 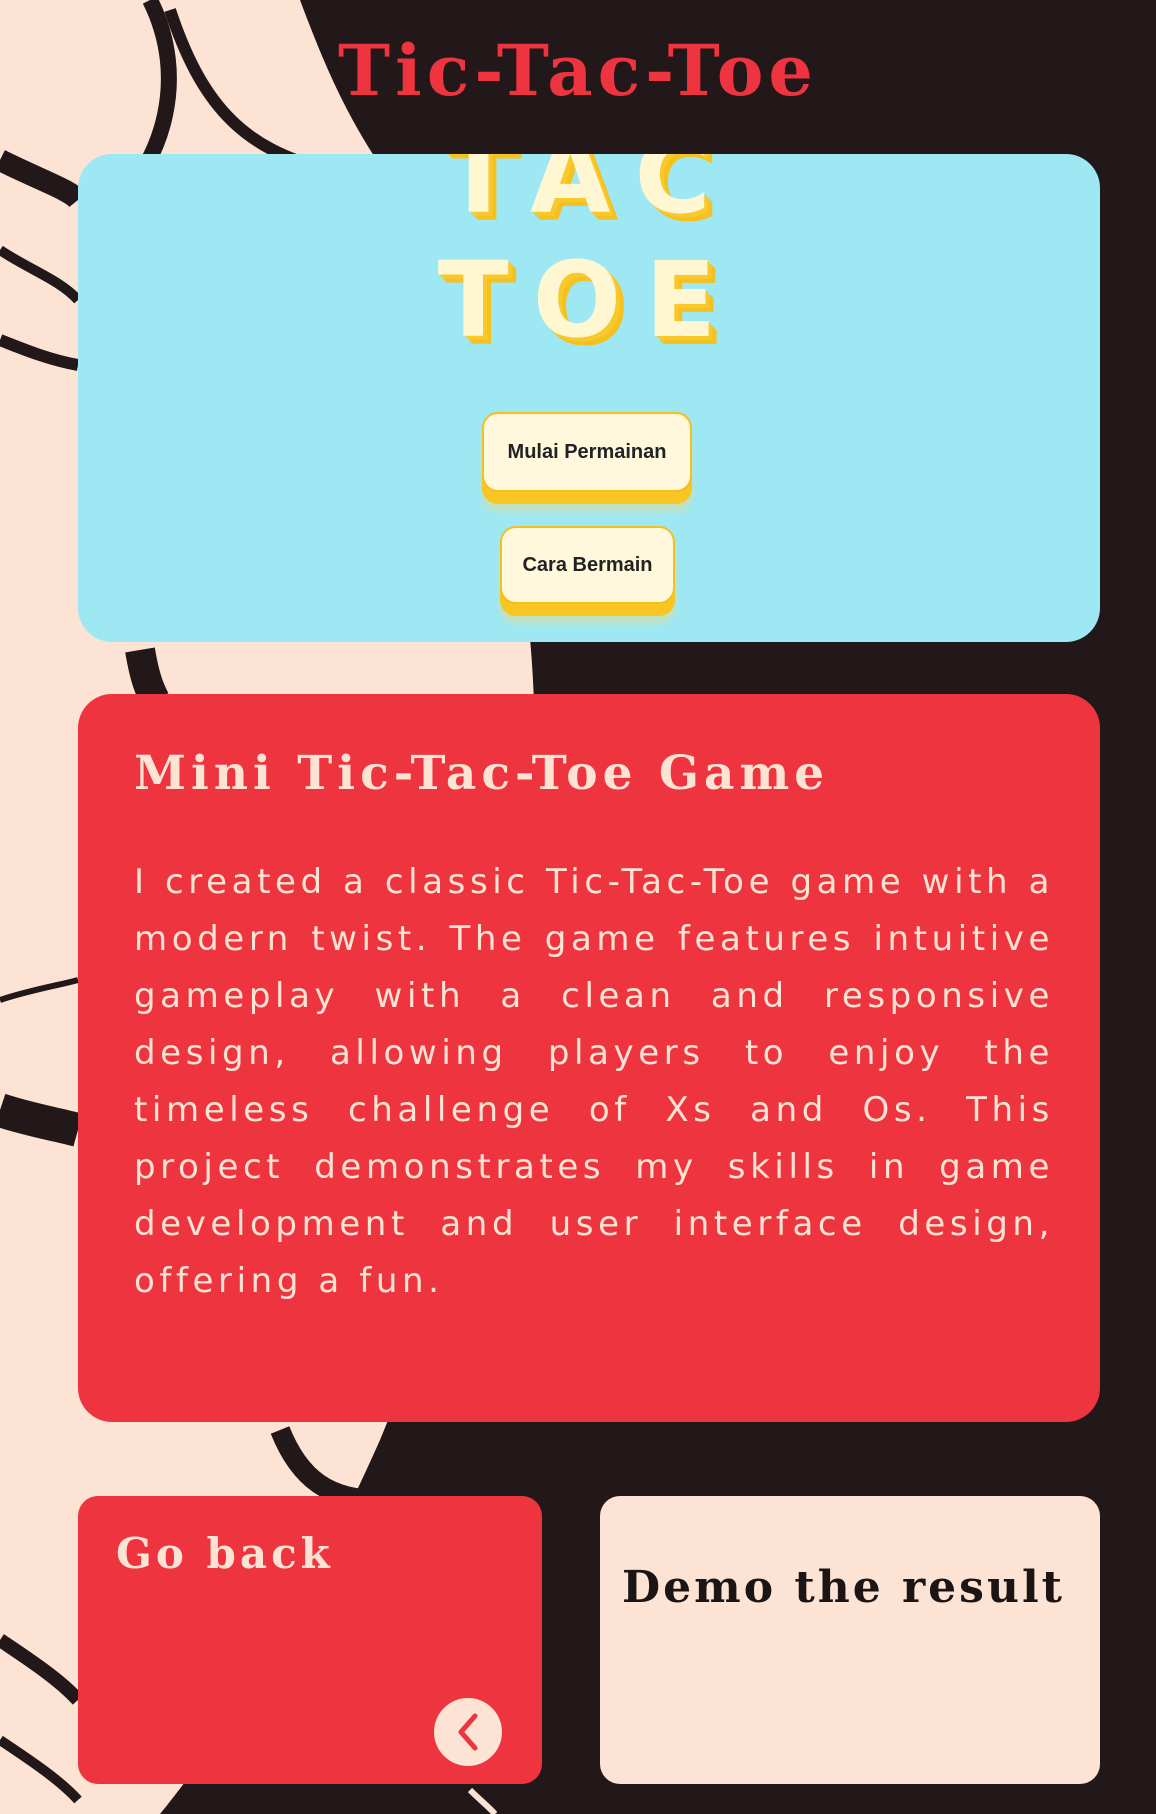 What do you see at coordinates (587, 565) in the screenshot?
I see `how-to-play-button: Cara Bermain` at bounding box center [587, 565].